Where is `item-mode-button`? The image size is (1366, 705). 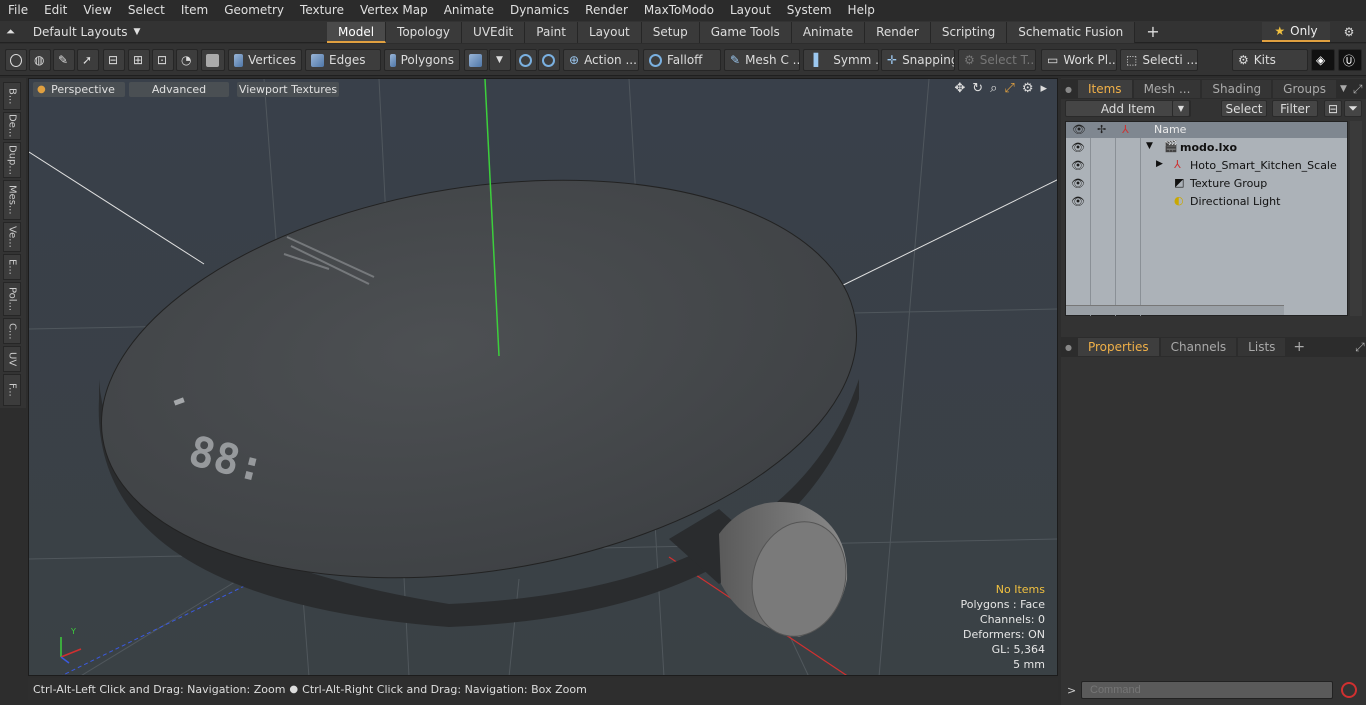 item-mode-button is located at coordinates (213, 60).